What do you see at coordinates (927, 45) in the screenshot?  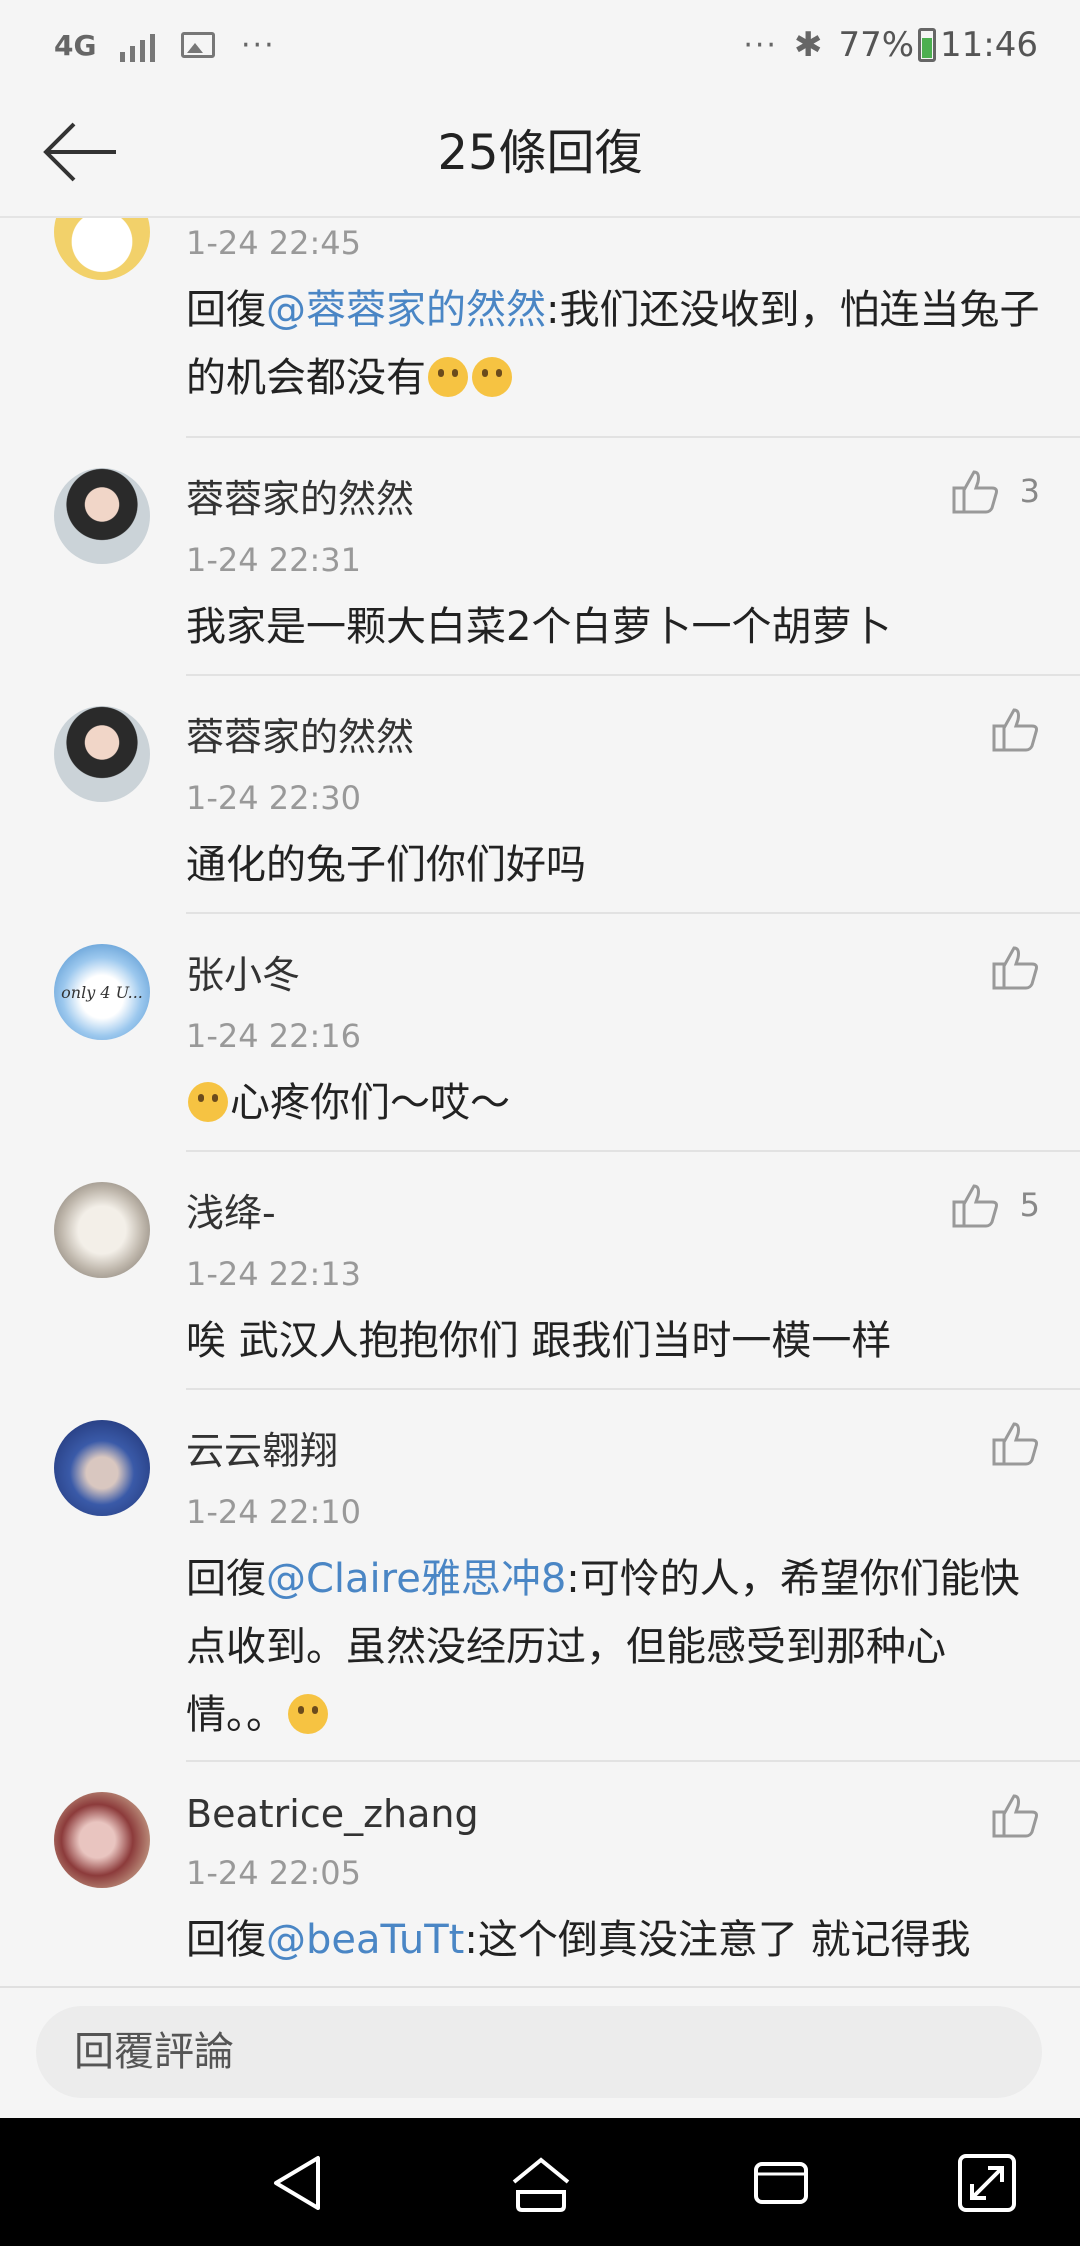 I see `battery-icon` at bounding box center [927, 45].